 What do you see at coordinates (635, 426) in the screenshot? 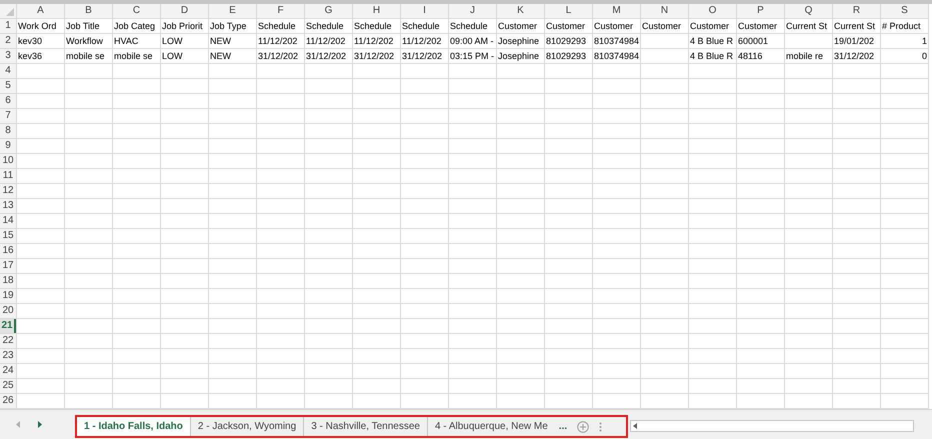
I see `scroll-left-icon` at bounding box center [635, 426].